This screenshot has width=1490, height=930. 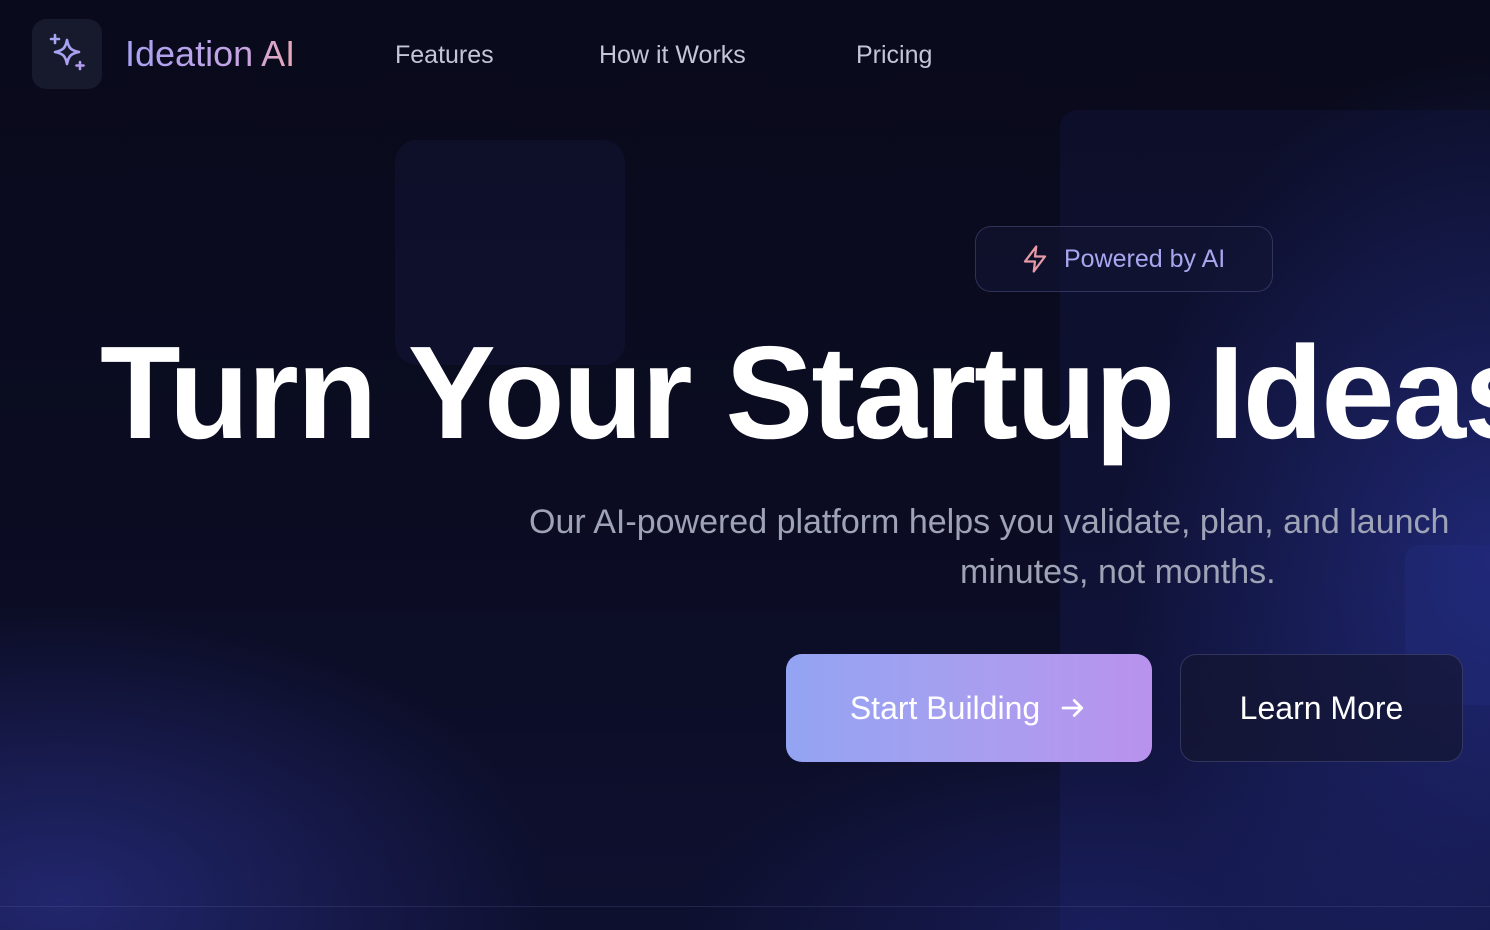 I want to click on logo, so click(x=67, y=54).